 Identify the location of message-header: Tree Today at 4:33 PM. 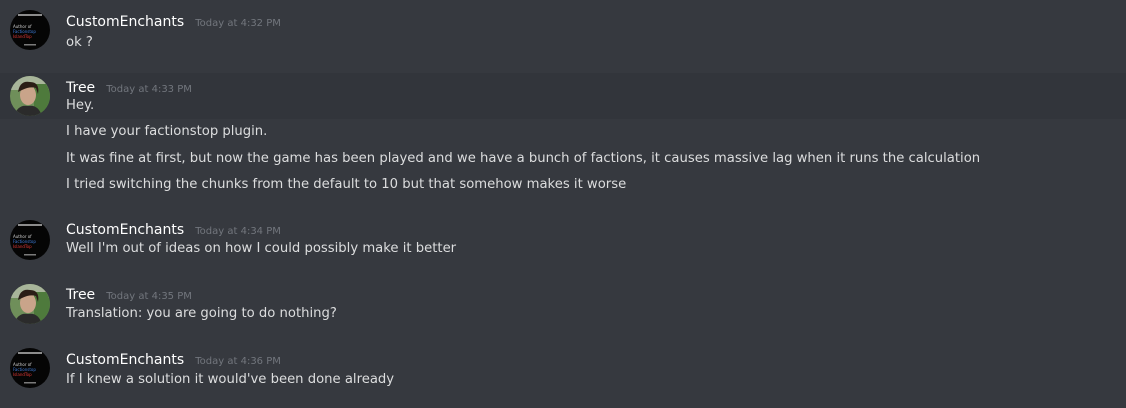
(129, 86).